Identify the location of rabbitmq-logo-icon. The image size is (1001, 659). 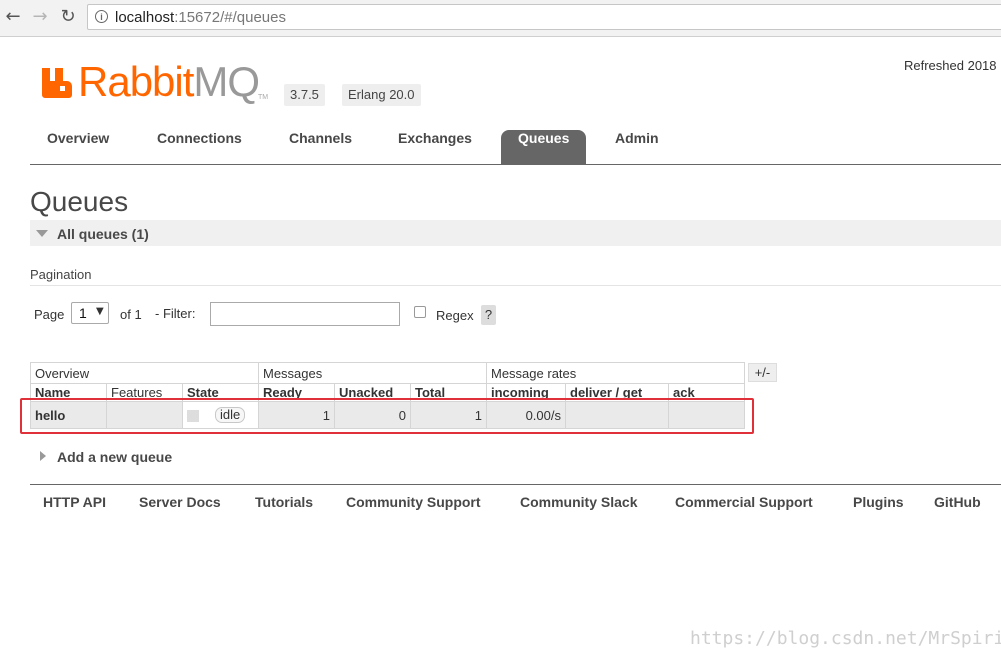
(57, 83).